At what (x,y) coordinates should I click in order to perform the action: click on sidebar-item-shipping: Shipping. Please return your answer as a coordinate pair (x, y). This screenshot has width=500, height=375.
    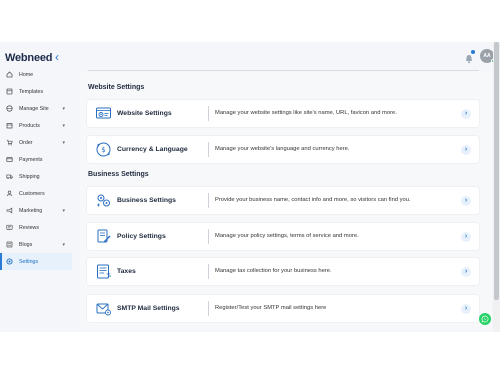
    Looking at the image, I should click on (36, 176).